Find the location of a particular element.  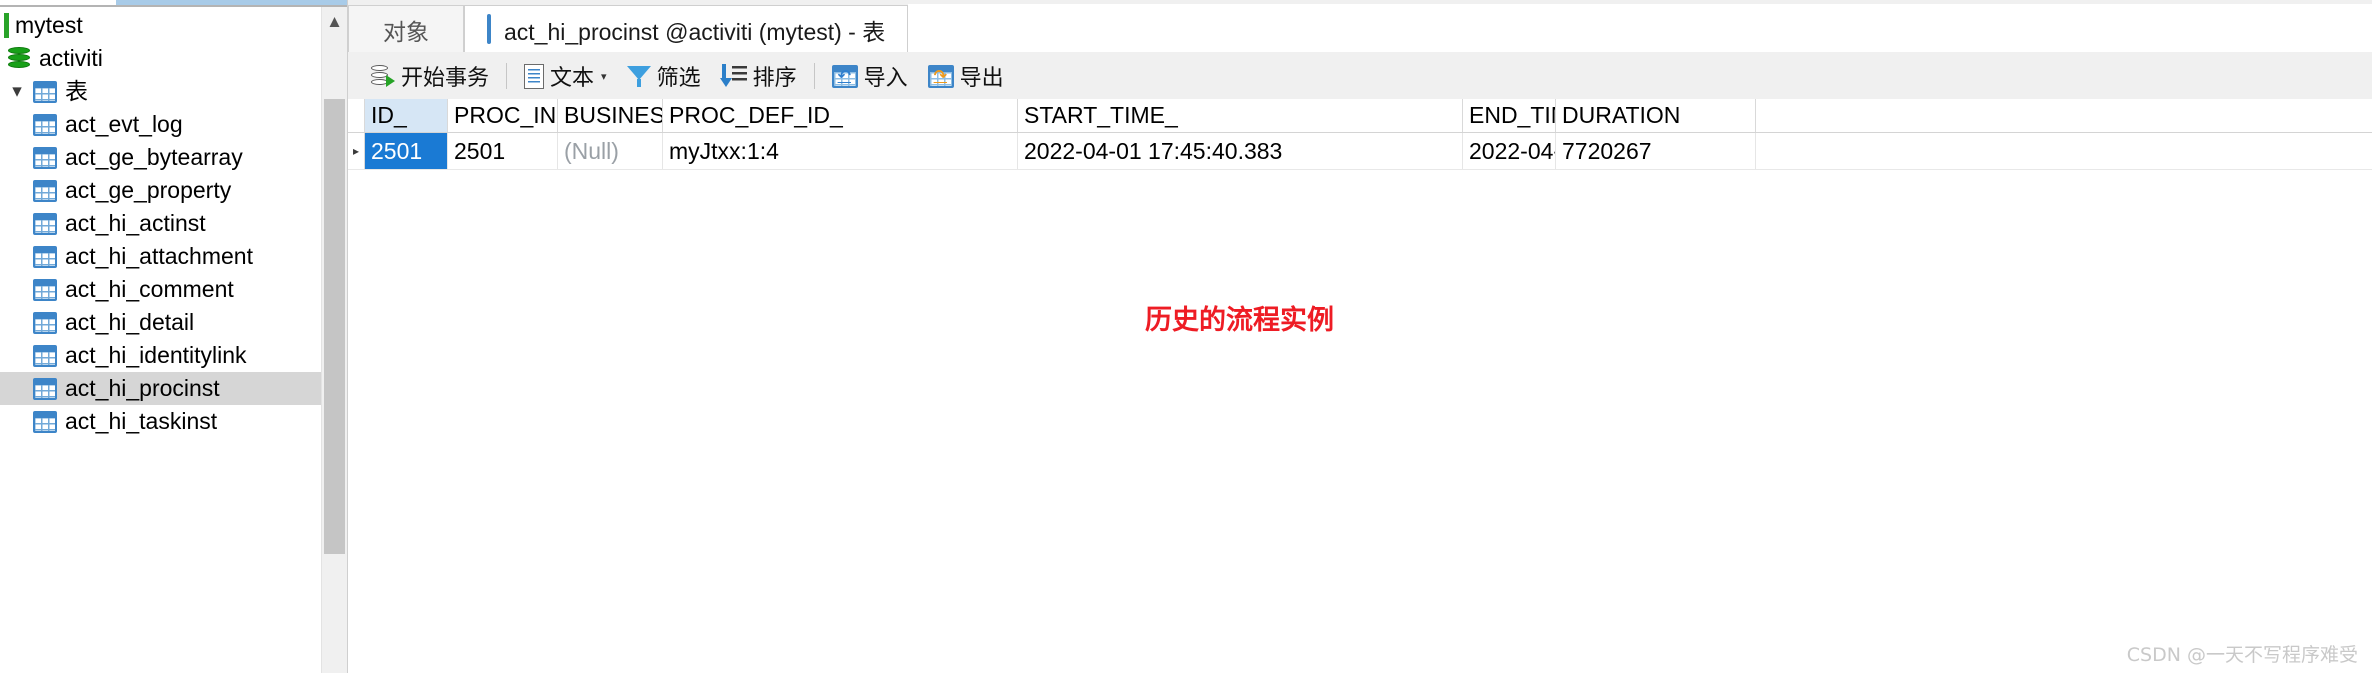

toolbar-button-filter-funnel: 筛选 is located at coordinates (664, 76).